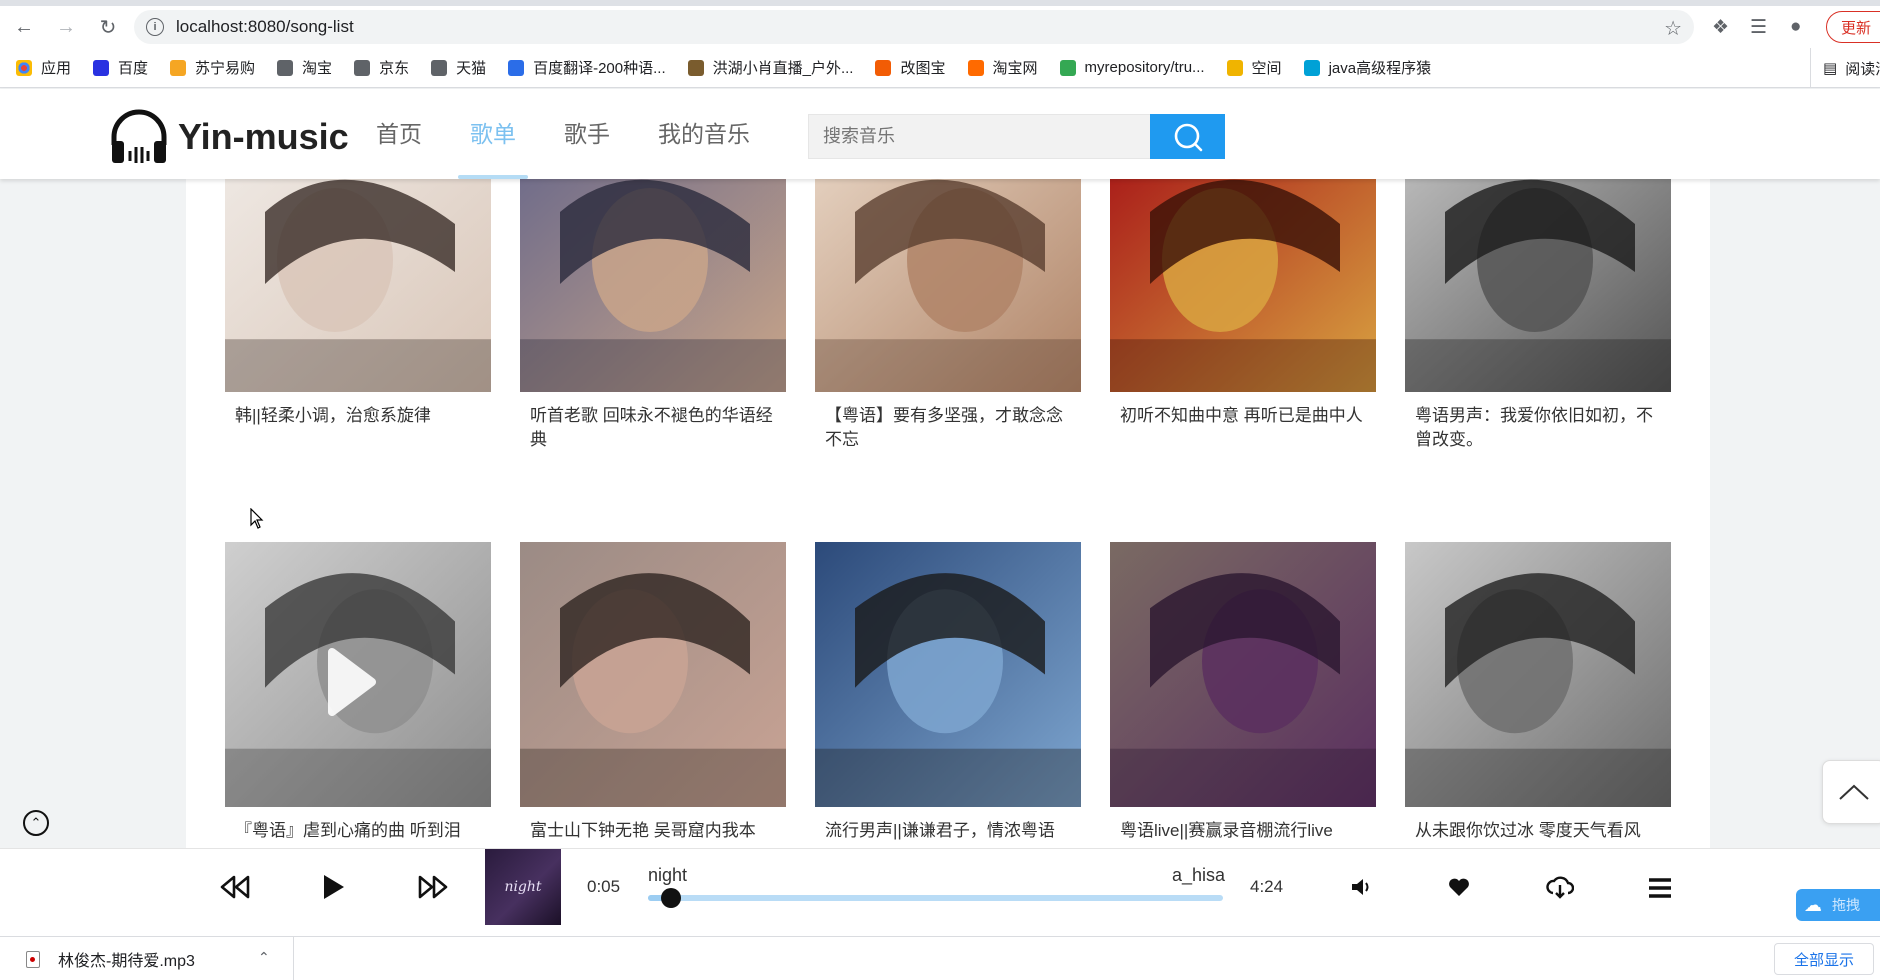  What do you see at coordinates (1795, 27) in the screenshot?
I see `profile-avatar-icon: ●` at bounding box center [1795, 27].